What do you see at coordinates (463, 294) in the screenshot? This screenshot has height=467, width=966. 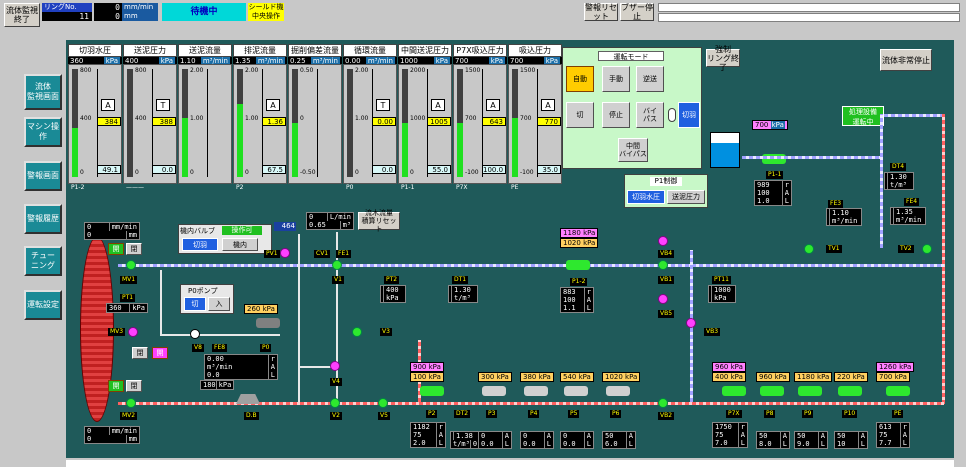 I see `dt1-readout: 1.30 t/m³` at bounding box center [463, 294].